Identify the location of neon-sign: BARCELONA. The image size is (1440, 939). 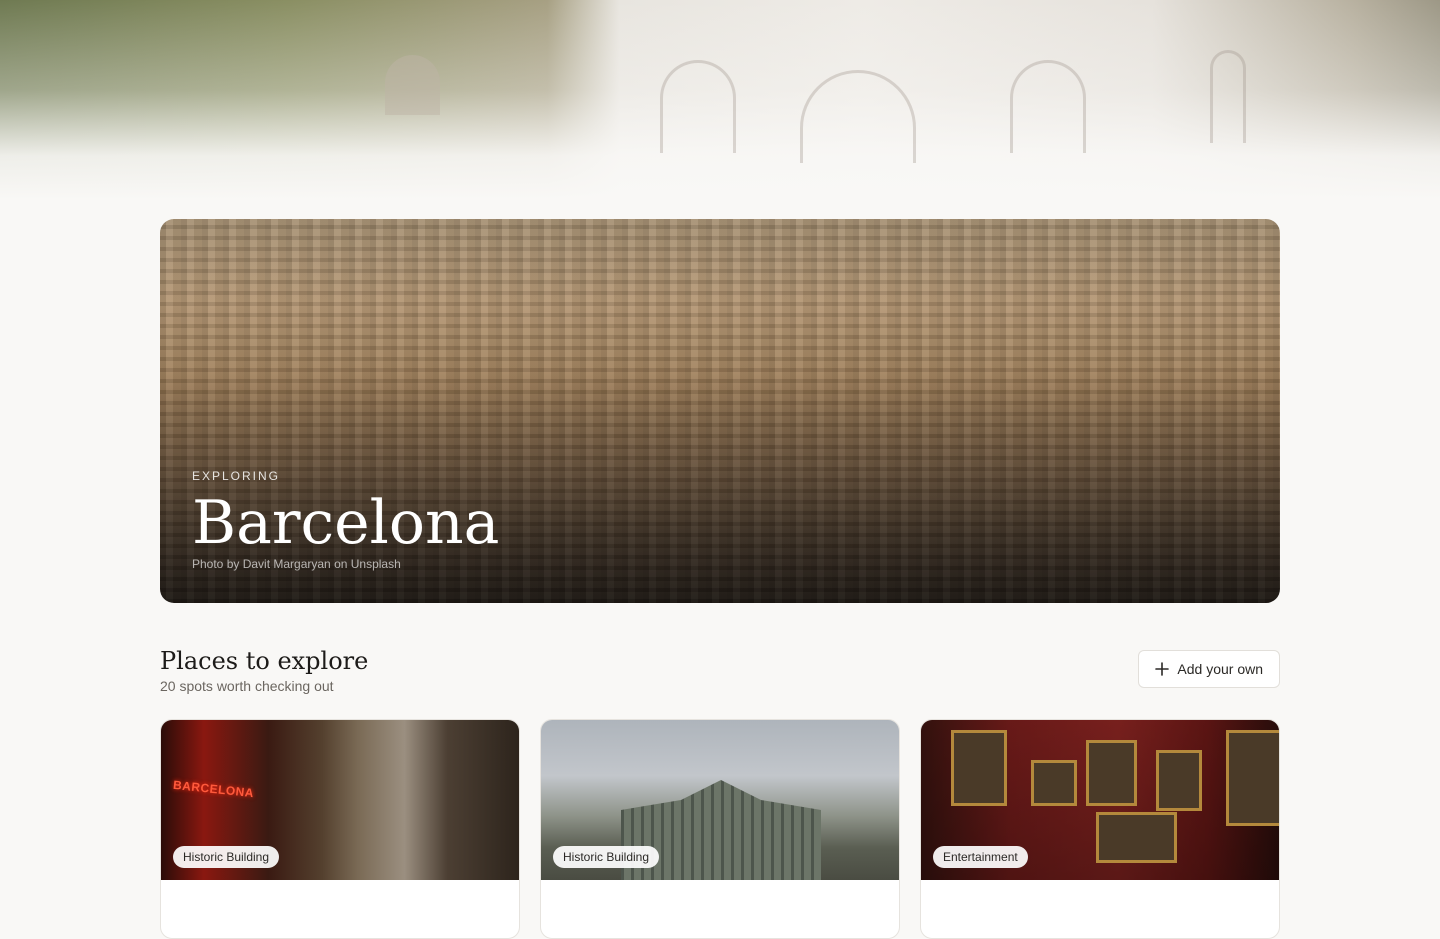
(213, 789).